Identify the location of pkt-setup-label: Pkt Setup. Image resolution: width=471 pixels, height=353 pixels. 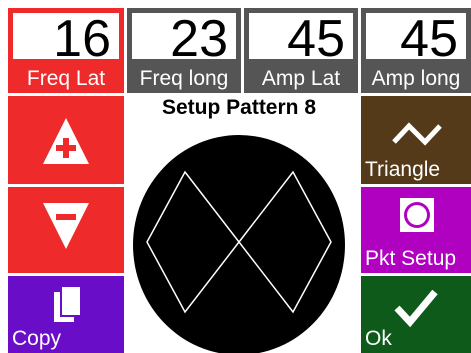
(411, 258).